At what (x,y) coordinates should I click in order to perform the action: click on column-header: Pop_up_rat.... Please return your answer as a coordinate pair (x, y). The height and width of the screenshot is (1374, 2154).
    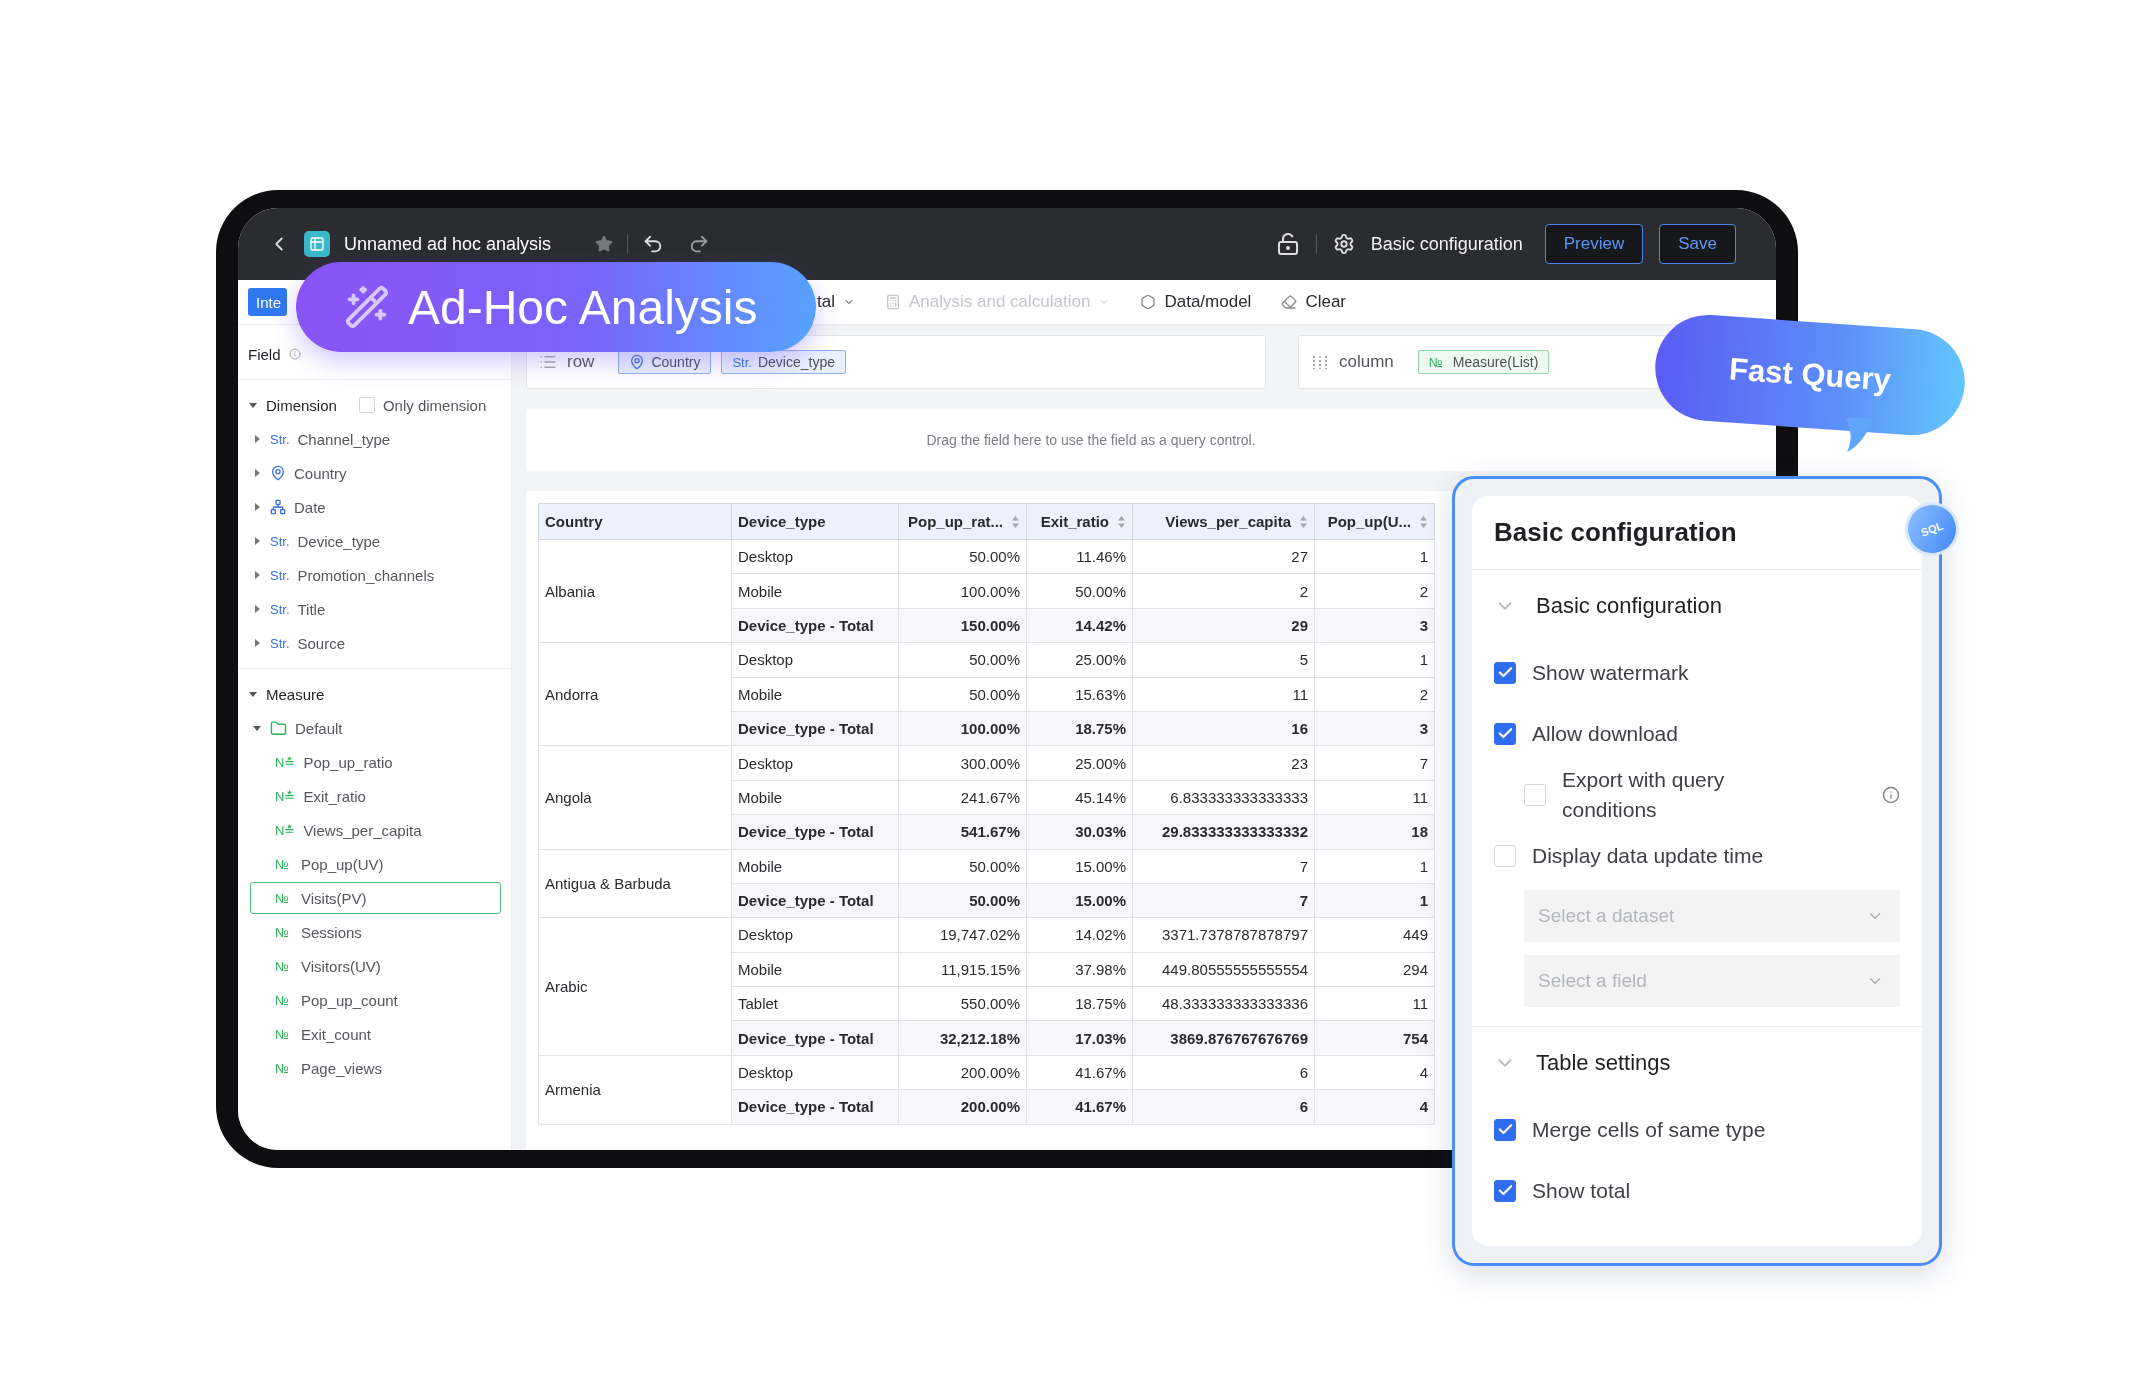
    Looking at the image, I should click on (962, 521).